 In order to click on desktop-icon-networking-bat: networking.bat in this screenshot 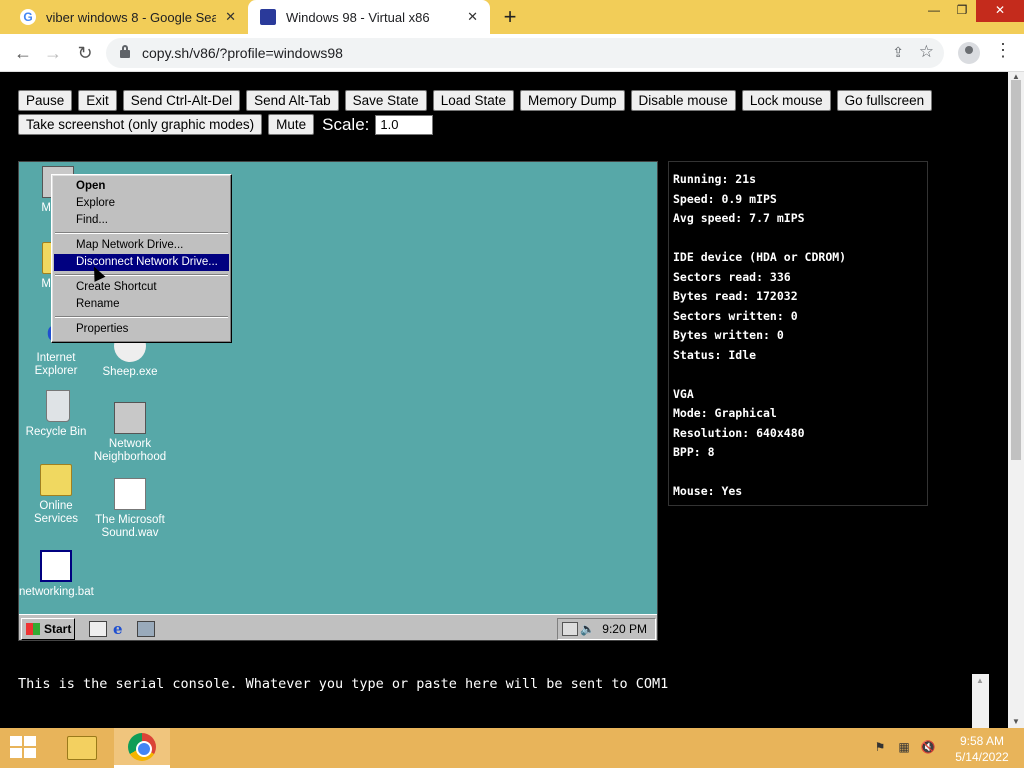, I will do `click(56, 574)`.